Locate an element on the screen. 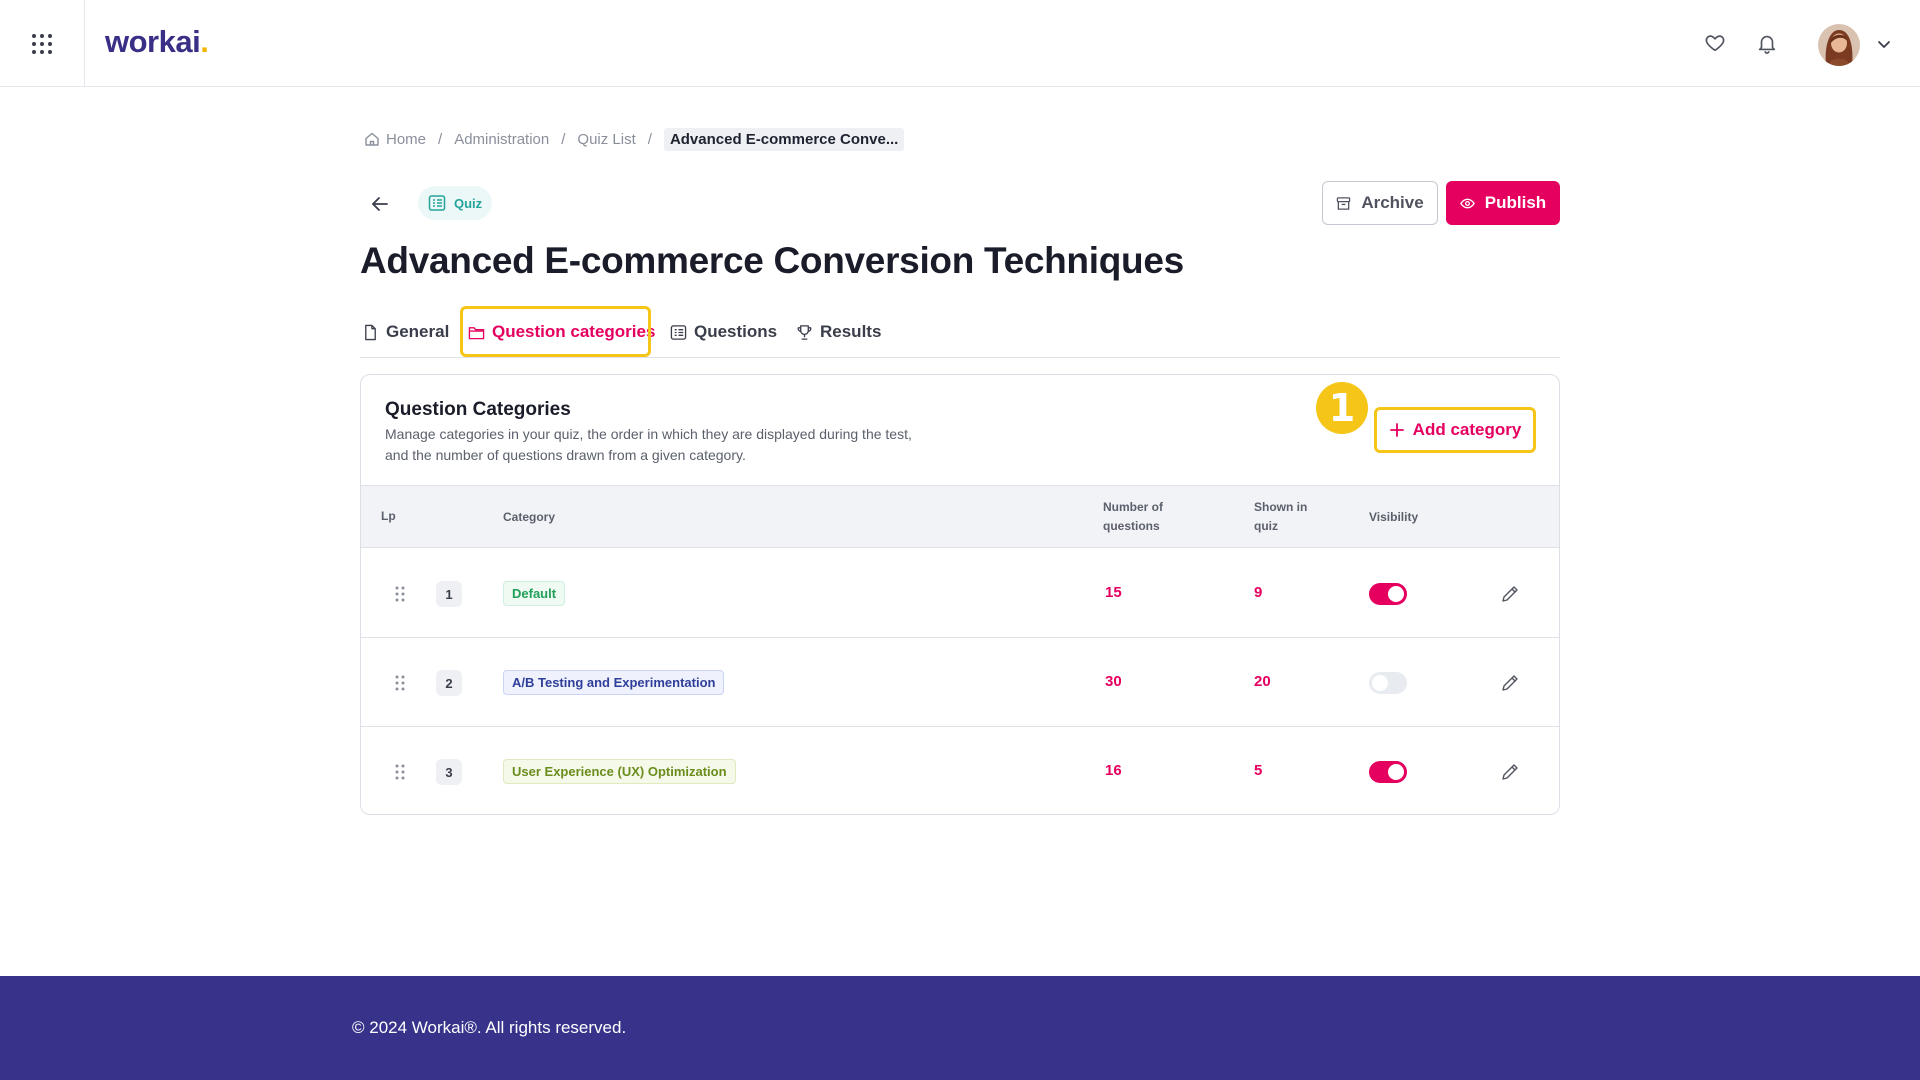  tab-results-label: Results is located at coordinates (851, 331).